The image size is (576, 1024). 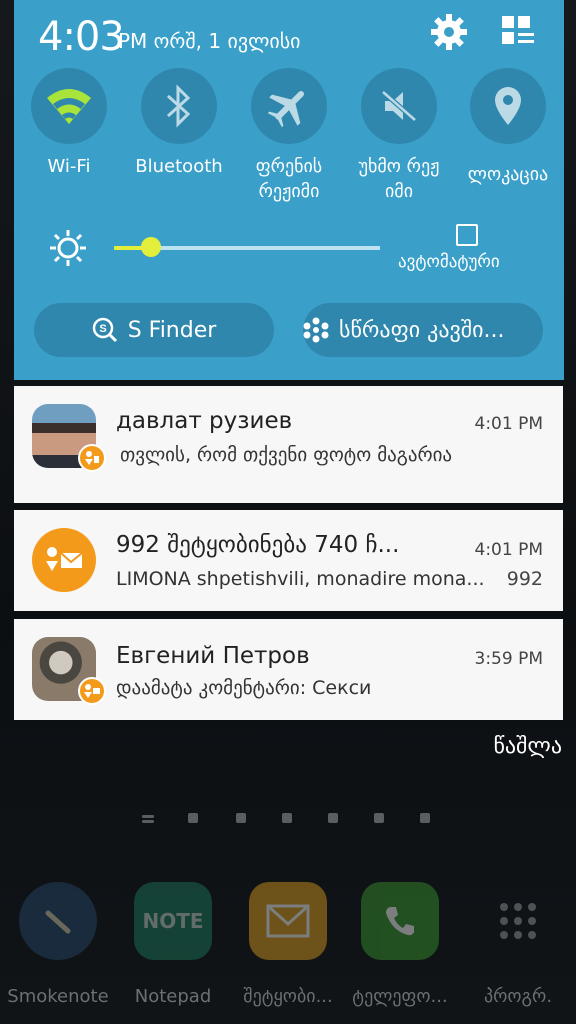 I want to click on qs-label: ლოკაცია, so click(x=508, y=174).